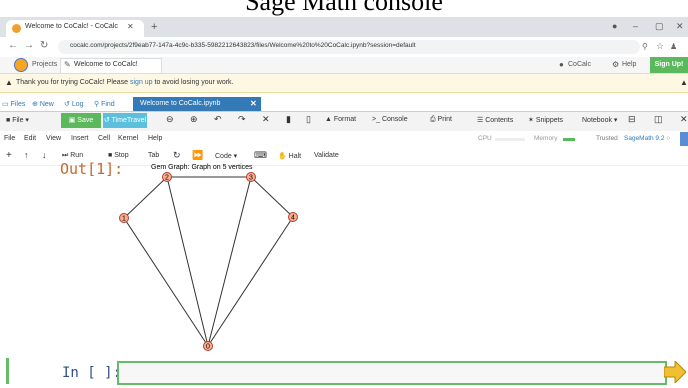 This screenshot has height=388, width=688. What do you see at coordinates (579, 64) in the screenshot?
I see `cocalc-link: CoCalc` at bounding box center [579, 64].